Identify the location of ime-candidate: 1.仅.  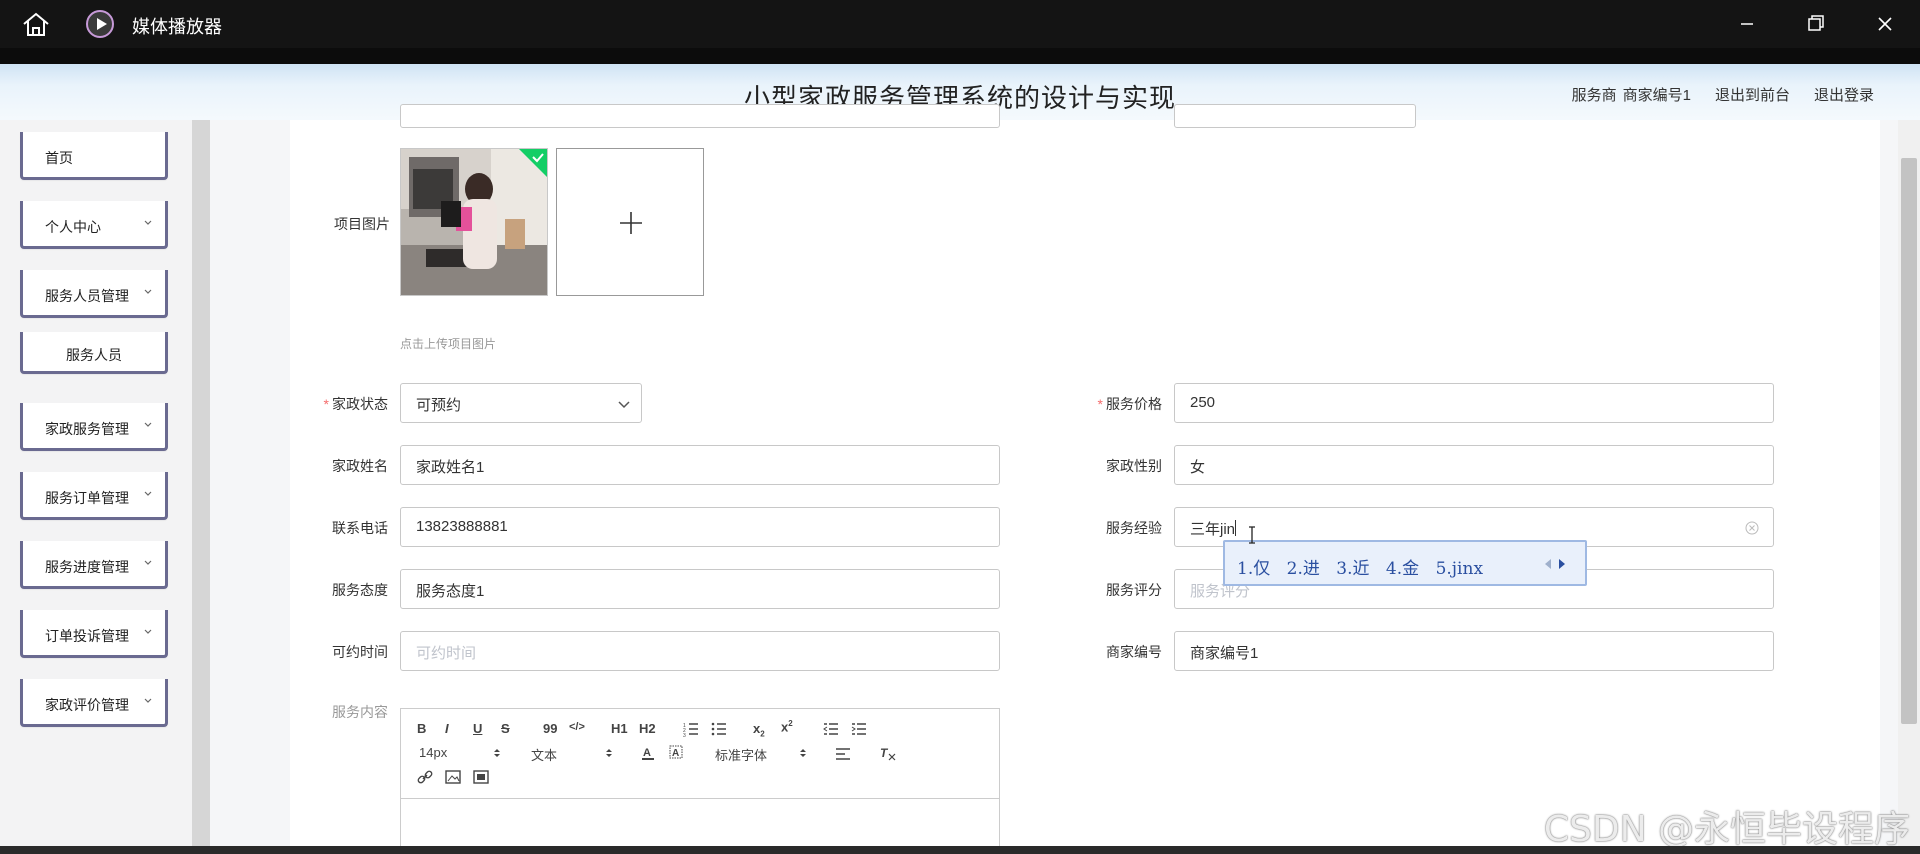
(1253, 569).